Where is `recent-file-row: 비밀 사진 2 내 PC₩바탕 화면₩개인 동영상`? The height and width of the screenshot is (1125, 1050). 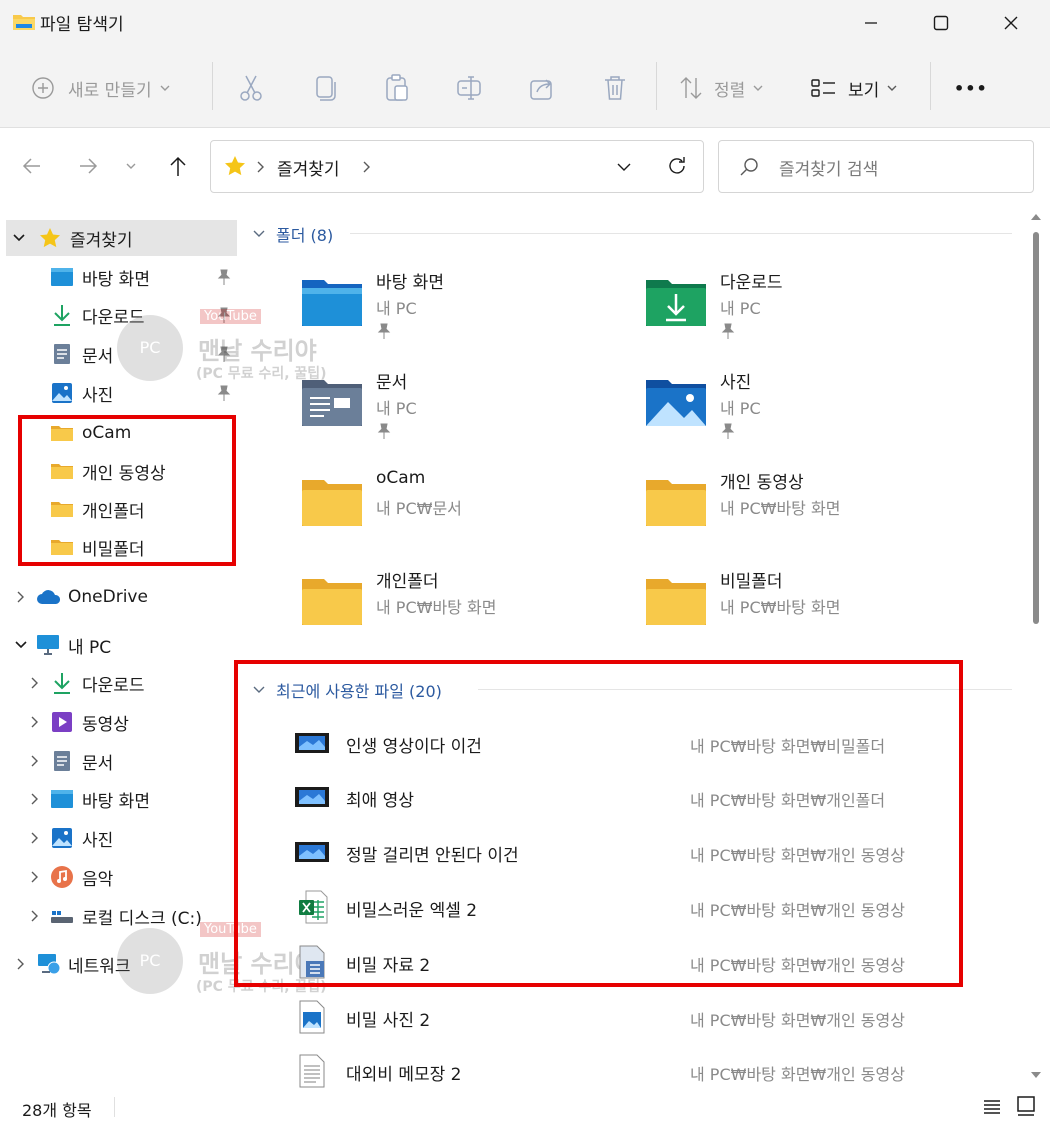 recent-file-row: 비밀 사진 2 내 PC₩바탕 화면₩개인 동영상 is located at coordinates (650, 1017).